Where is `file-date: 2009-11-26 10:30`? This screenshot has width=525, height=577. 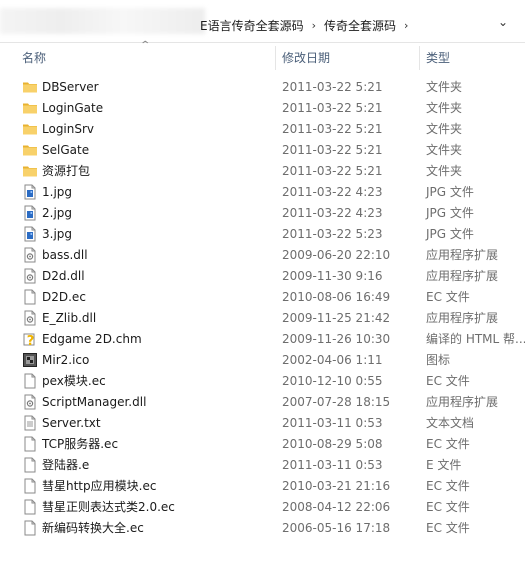
file-date: 2009-11-26 10:30 is located at coordinates (336, 339).